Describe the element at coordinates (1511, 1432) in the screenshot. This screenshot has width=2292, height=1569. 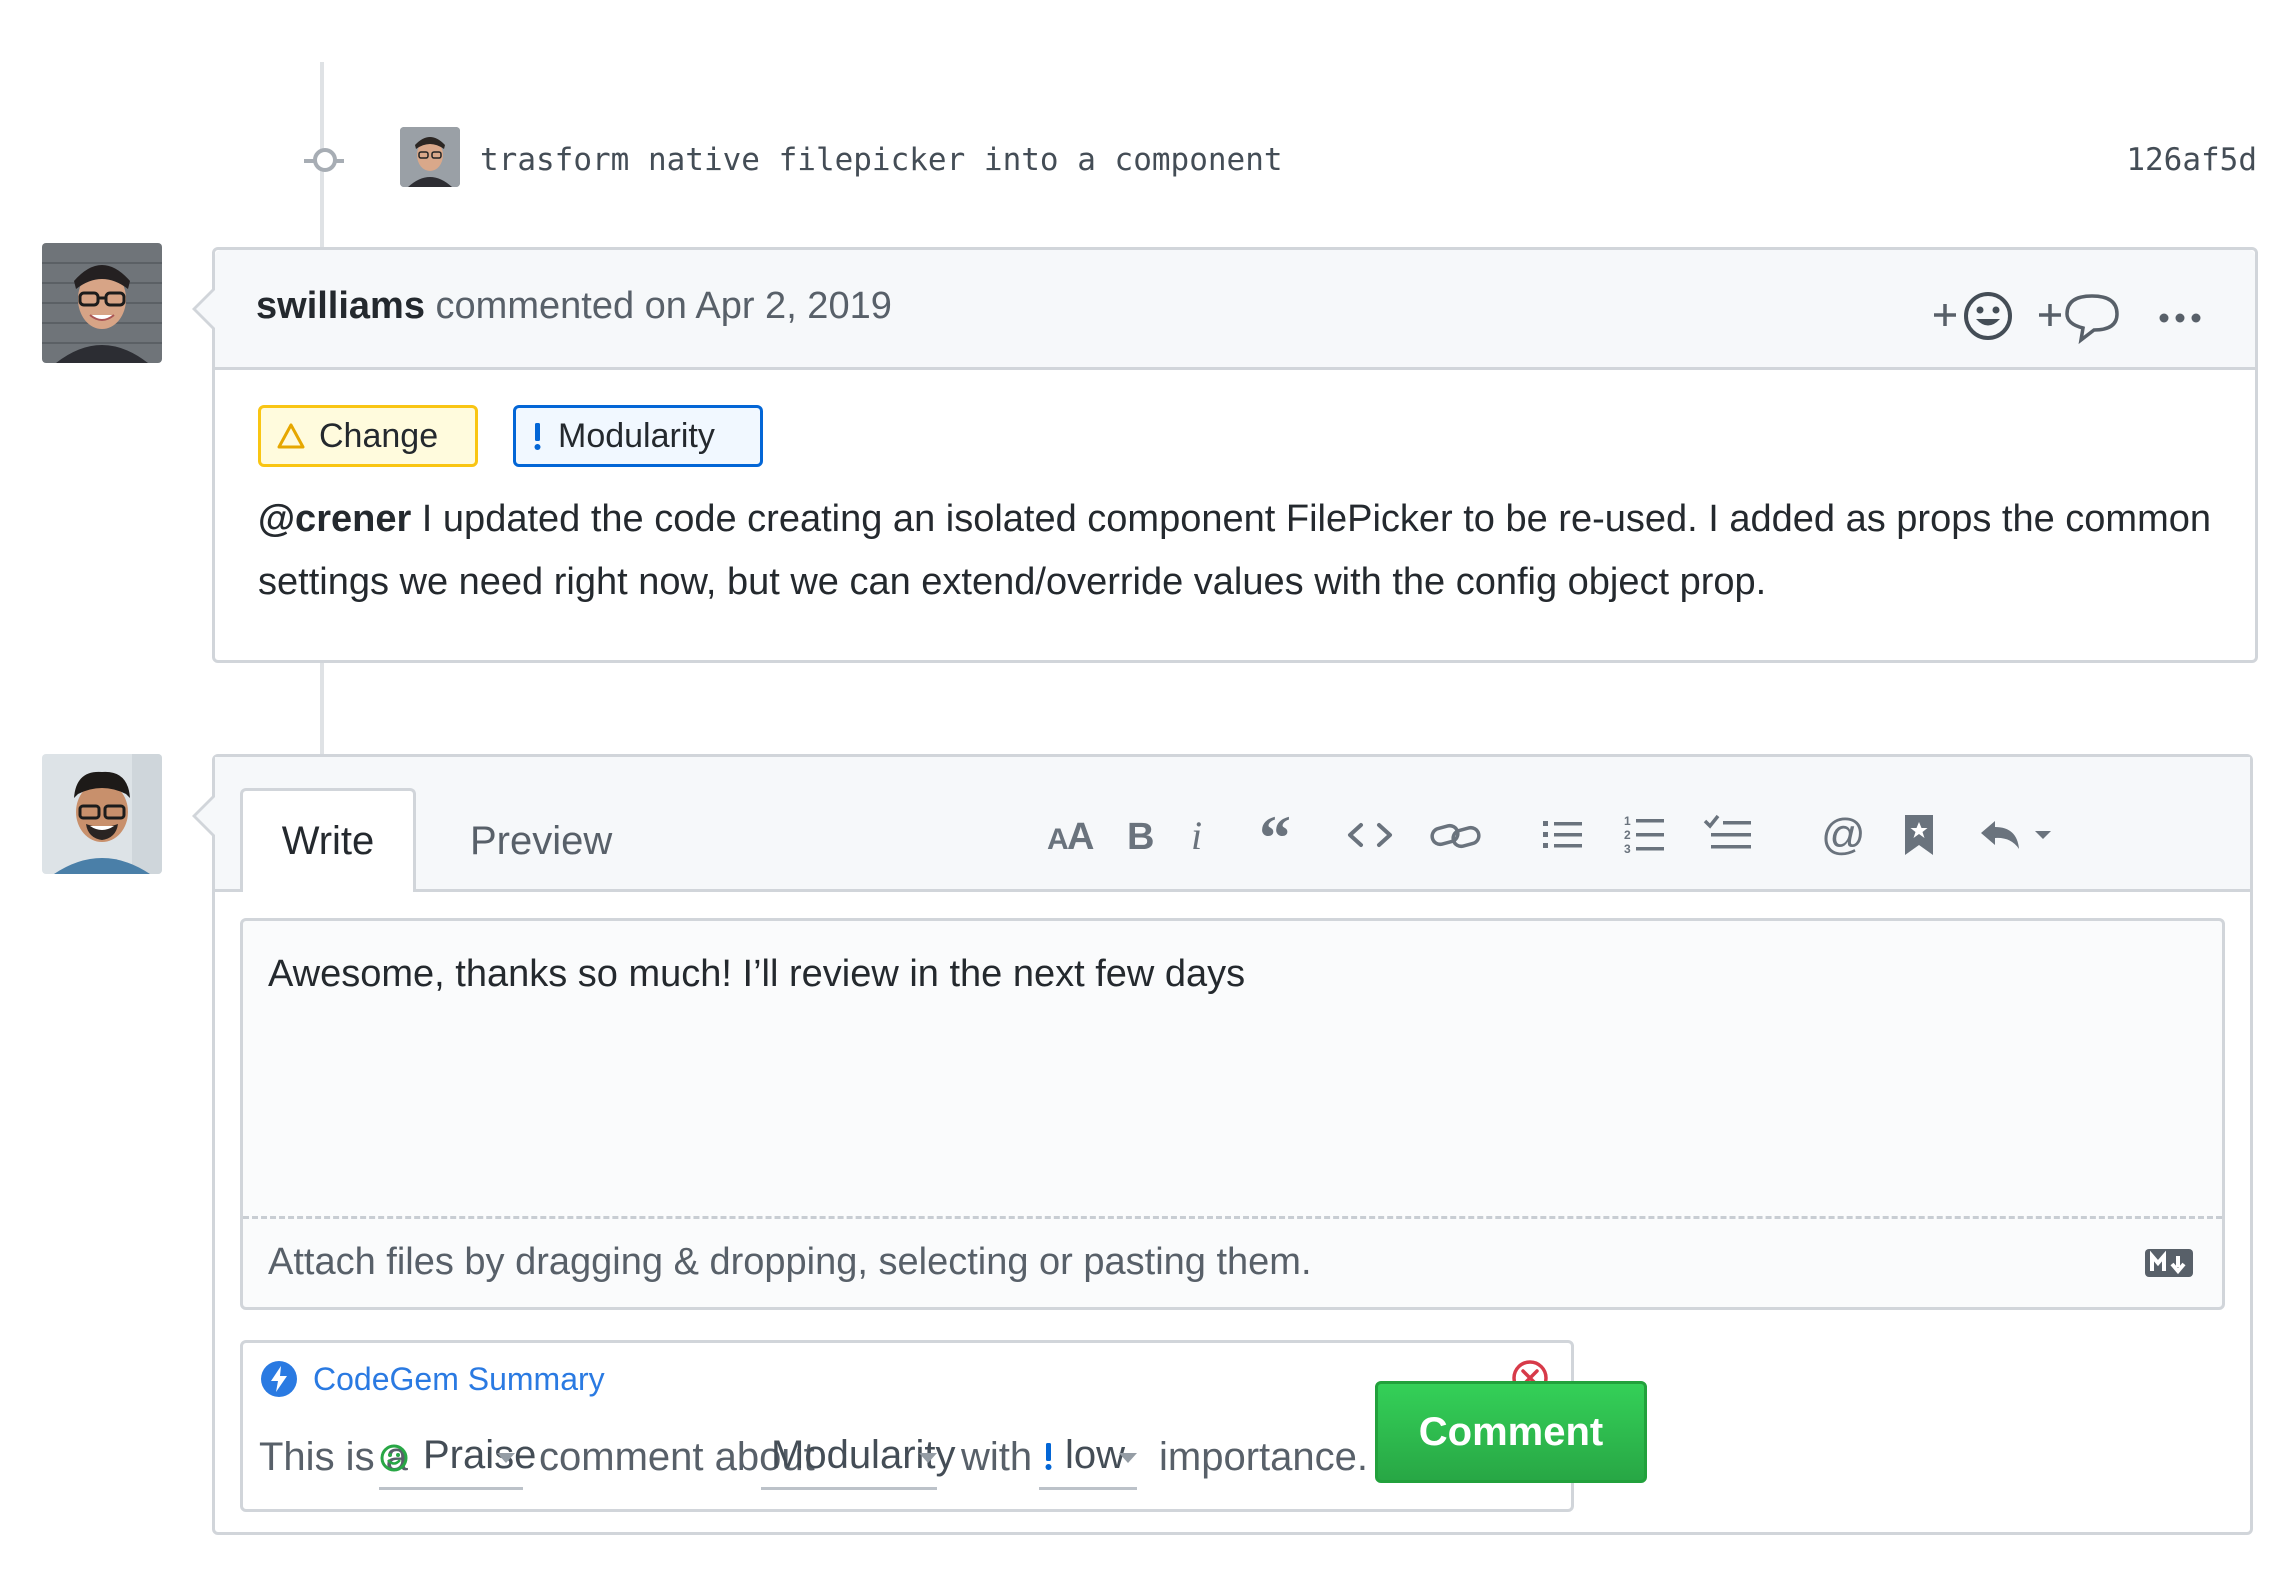
I see `comment-submit-button: Comment` at that location.